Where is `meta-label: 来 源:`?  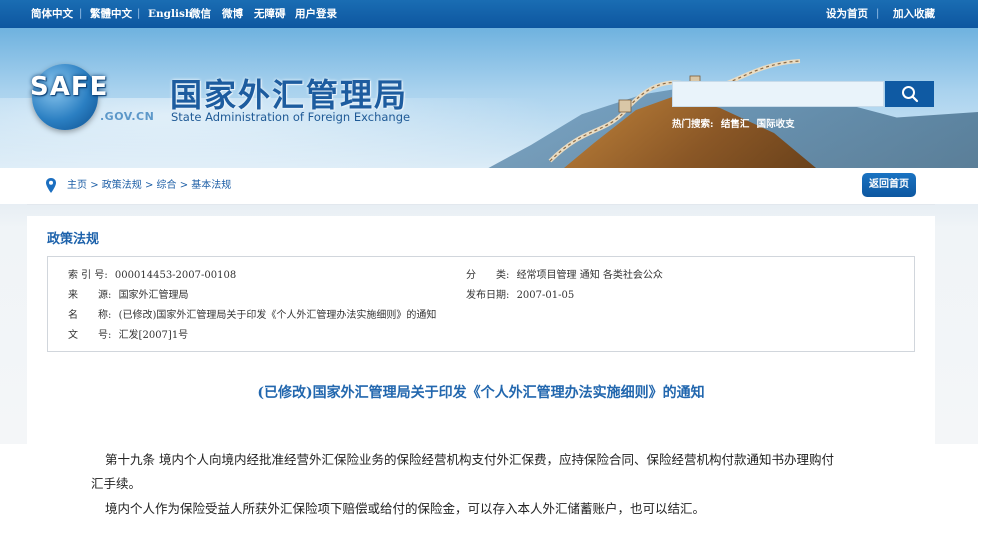
meta-label: 来 源: is located at coordinates (90, 295).